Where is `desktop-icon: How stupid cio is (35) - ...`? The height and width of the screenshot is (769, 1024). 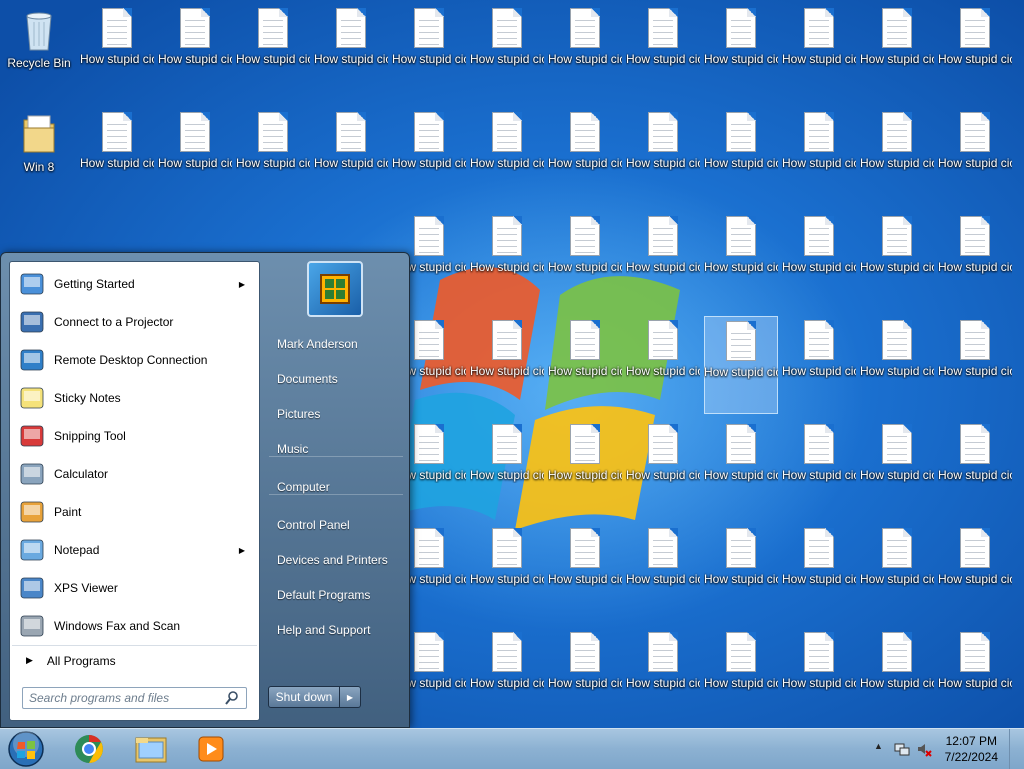 desktop-icon: How stupid cio is (35) - ... is located at coordinates (819, 261).